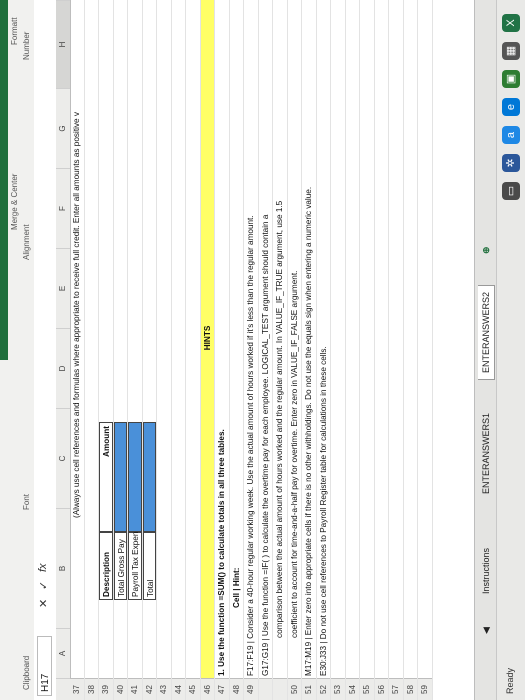  Describe the element at coordinates (135, 561) in the screenshot. I see `payroll-tax-expense-label: Payroll Tax Expense` at that location.